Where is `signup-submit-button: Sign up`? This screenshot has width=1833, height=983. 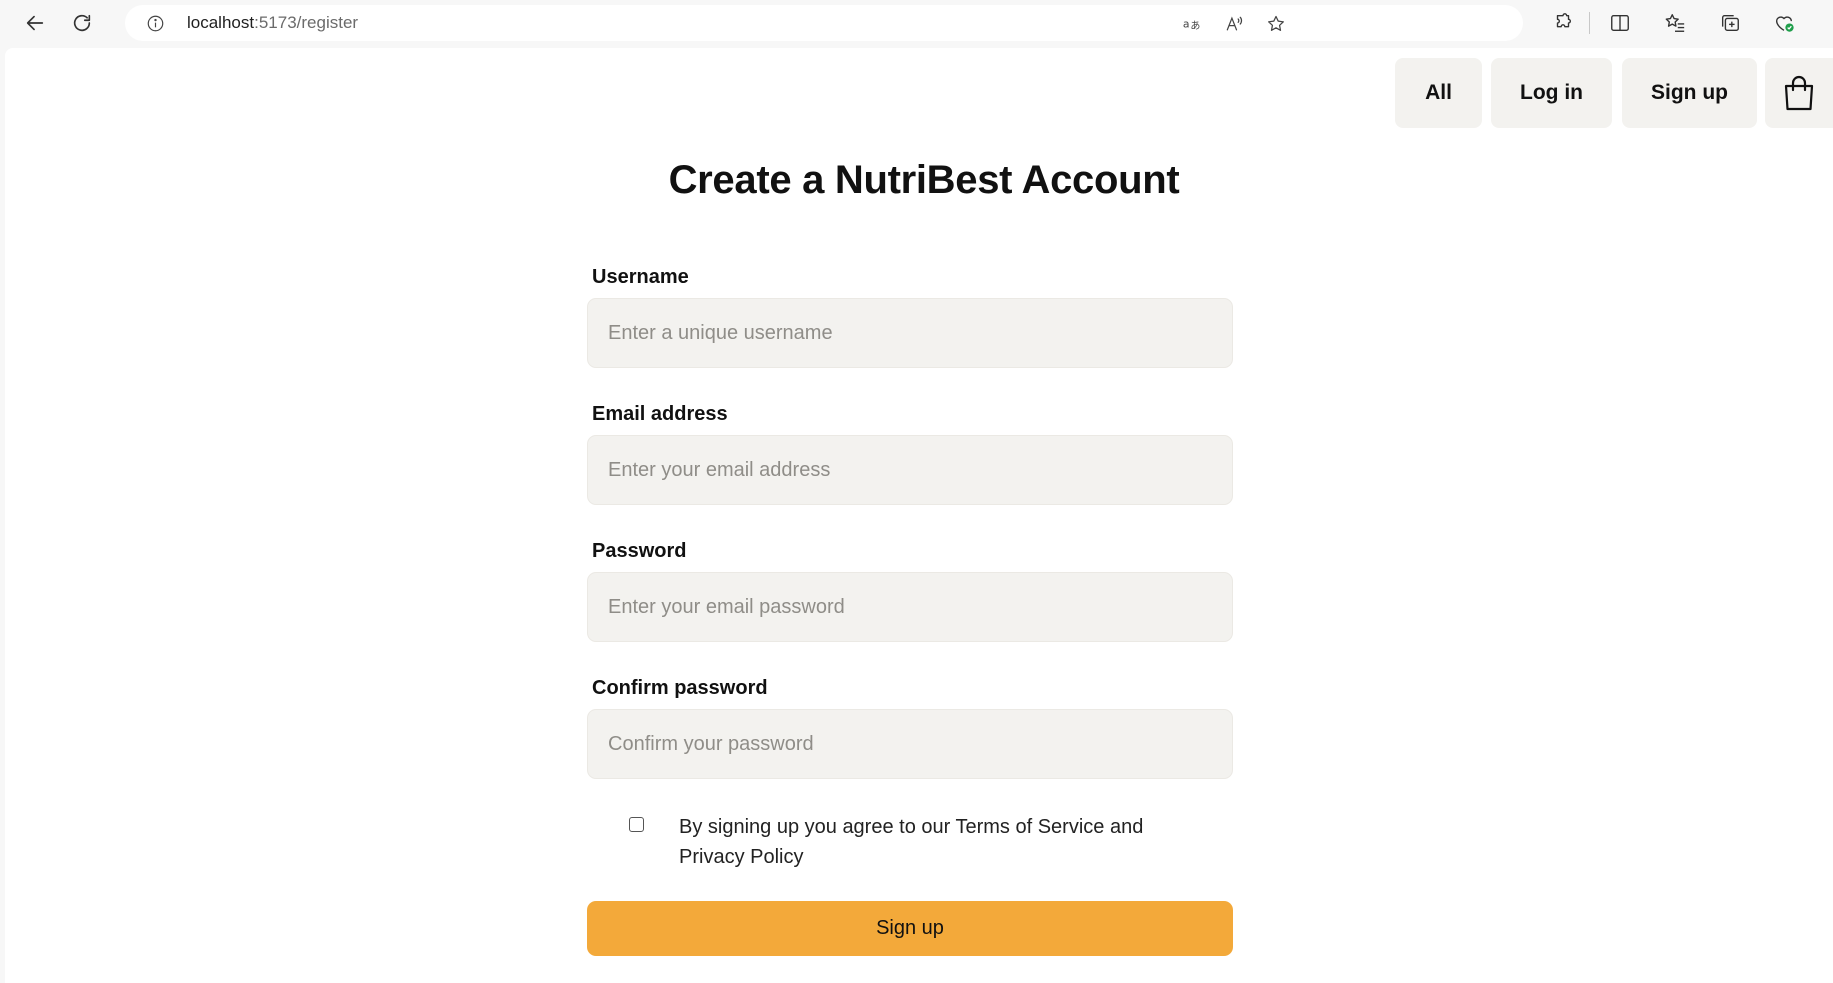 signup-submit-button: Sign up is located at coordinates (910, 928).